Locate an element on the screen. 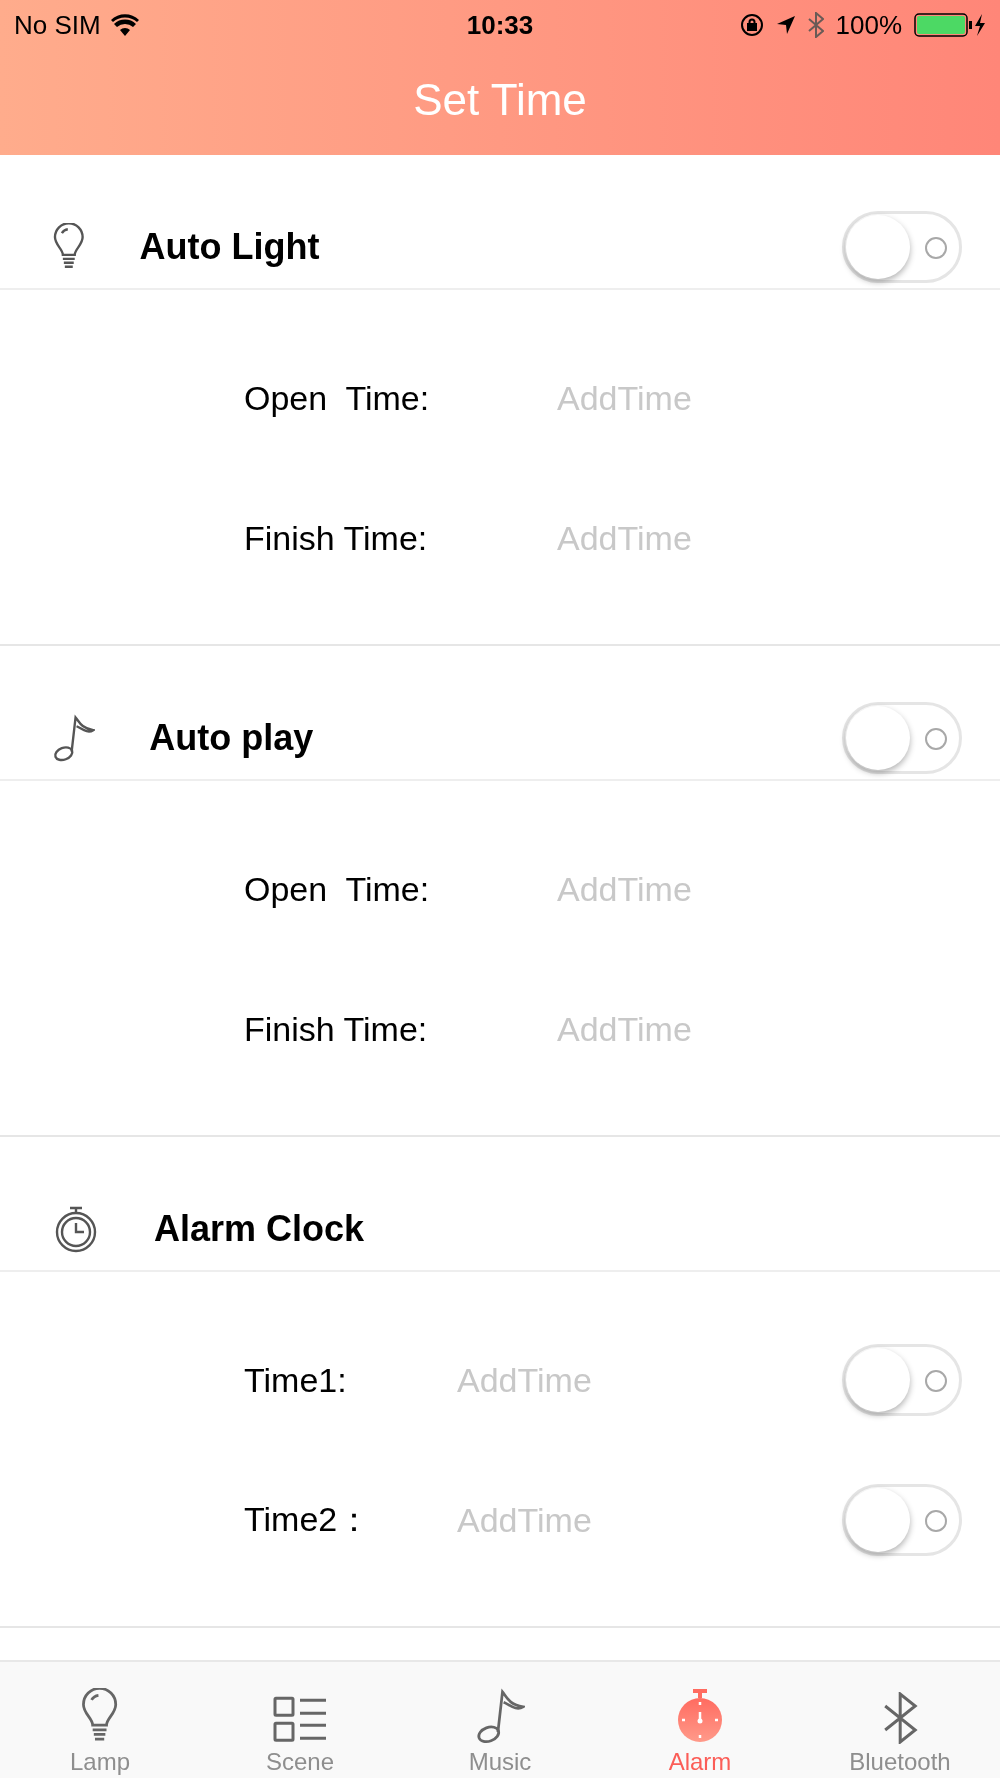 The image size is (1000, 1778). tab-bar-item: Music is located at coordinates (500, 1720).